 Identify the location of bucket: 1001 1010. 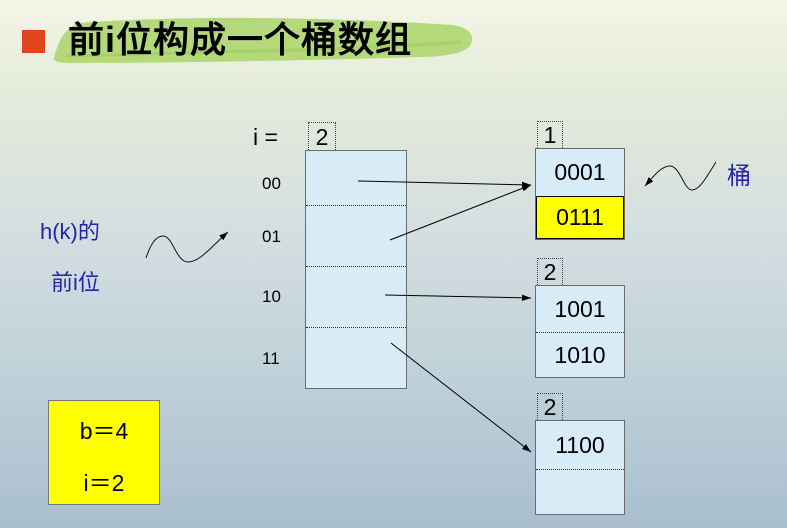
(580, 331).